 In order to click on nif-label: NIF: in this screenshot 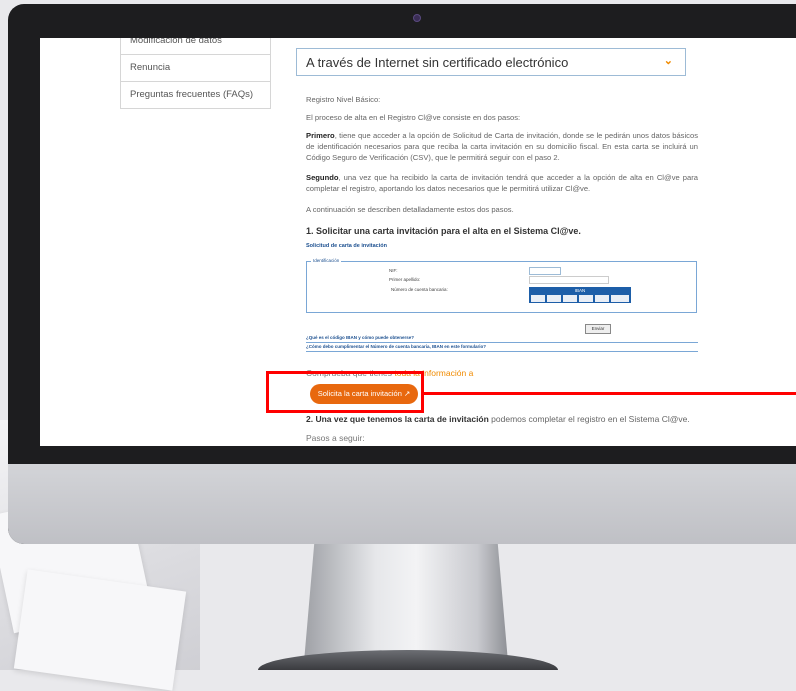, I will do `click(393, 270)`.